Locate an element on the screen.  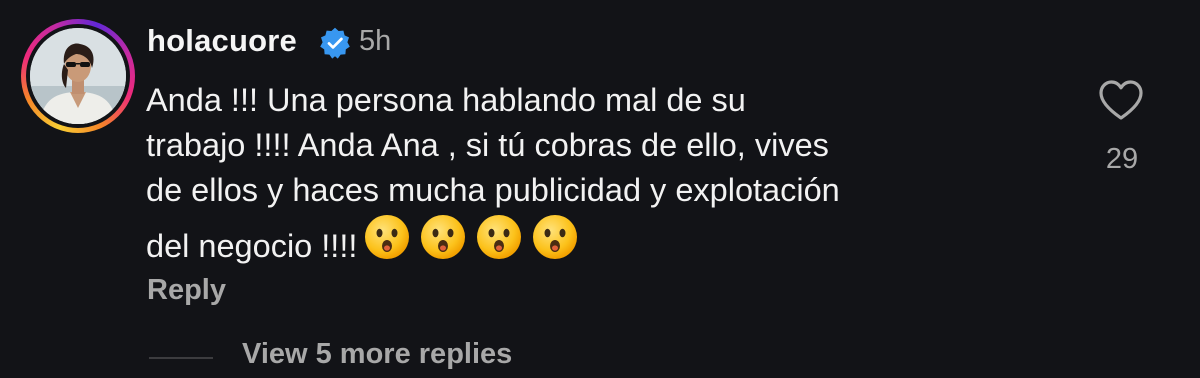
avatar-image is located at coordinates (78, 76).